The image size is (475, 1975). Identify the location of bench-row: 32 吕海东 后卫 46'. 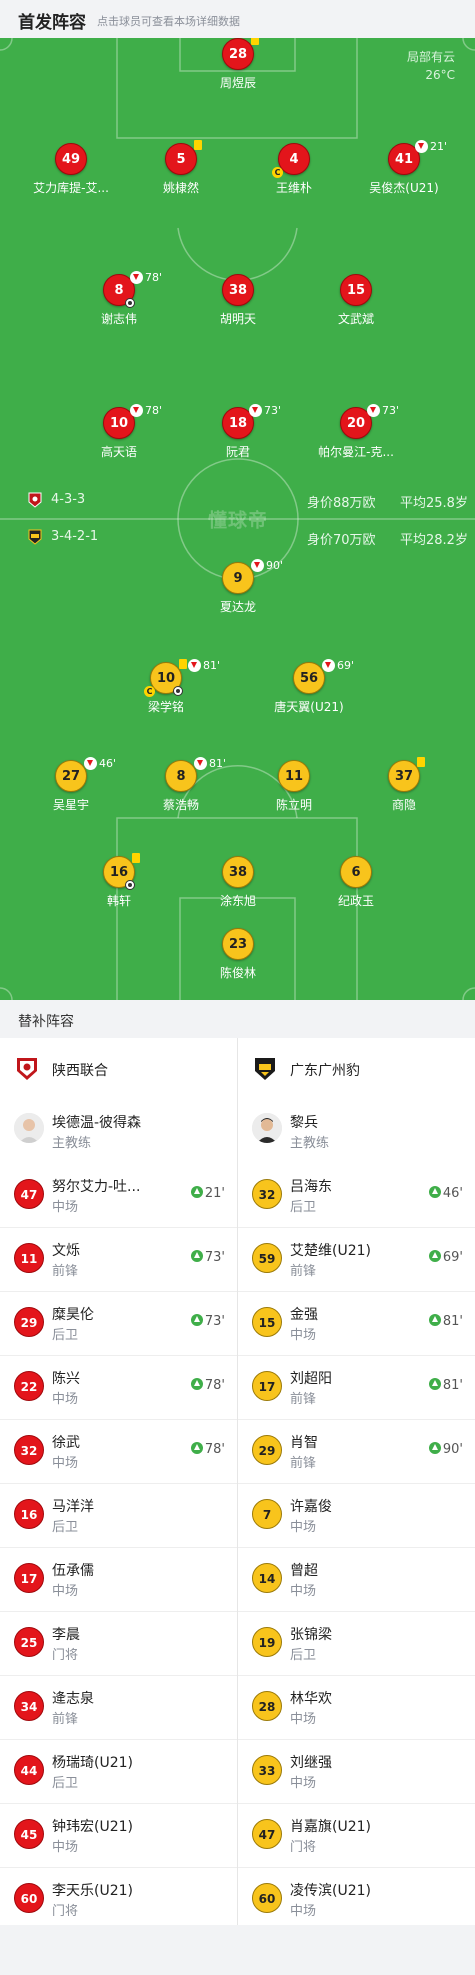
(356, 1196).